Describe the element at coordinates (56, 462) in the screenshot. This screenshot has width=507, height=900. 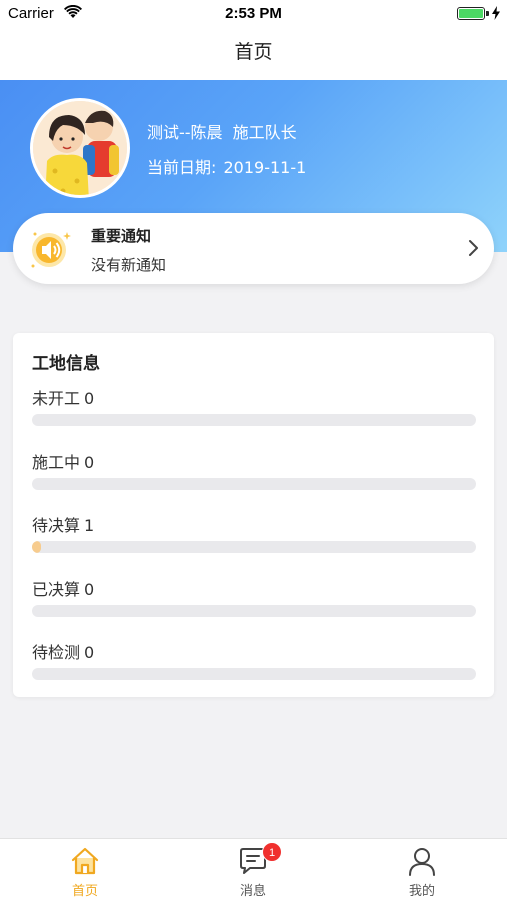
I see `stat-label-text: 施工中` at that location.